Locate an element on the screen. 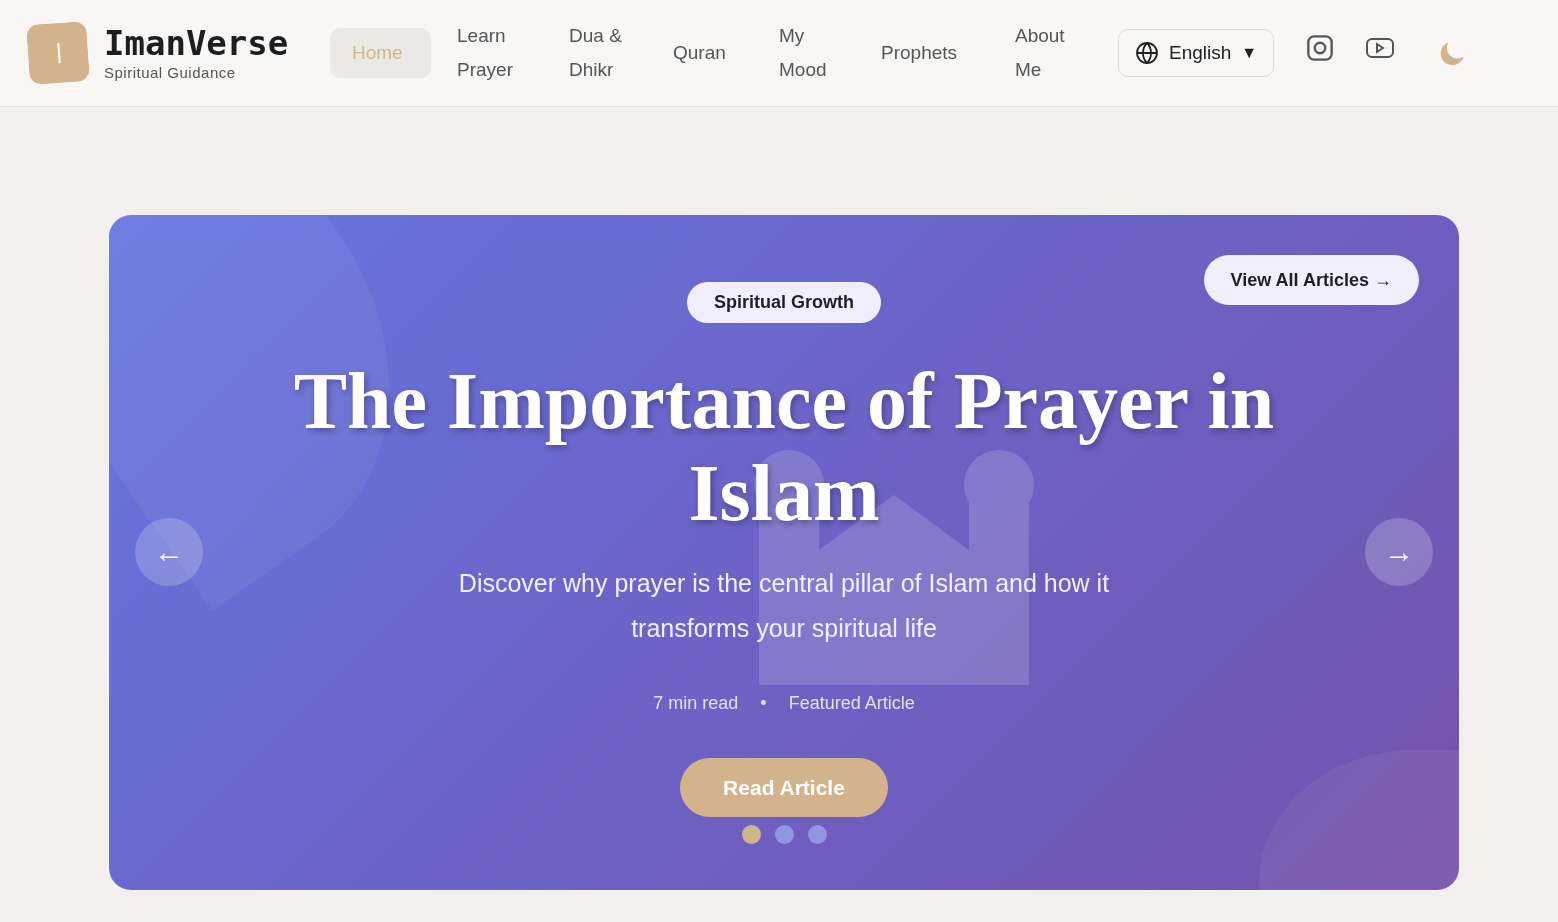 This screenshot has height=922, width=1558. globe-icon is located at coordinates (1147, 53).